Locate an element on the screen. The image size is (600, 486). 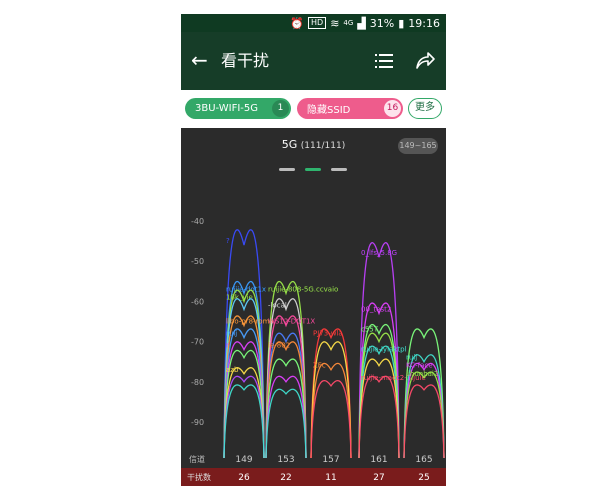
status-bar: ⏰ HD ≋ 4G ▟ 31% ▮ 19:16 is located at coordinates (313, 23).